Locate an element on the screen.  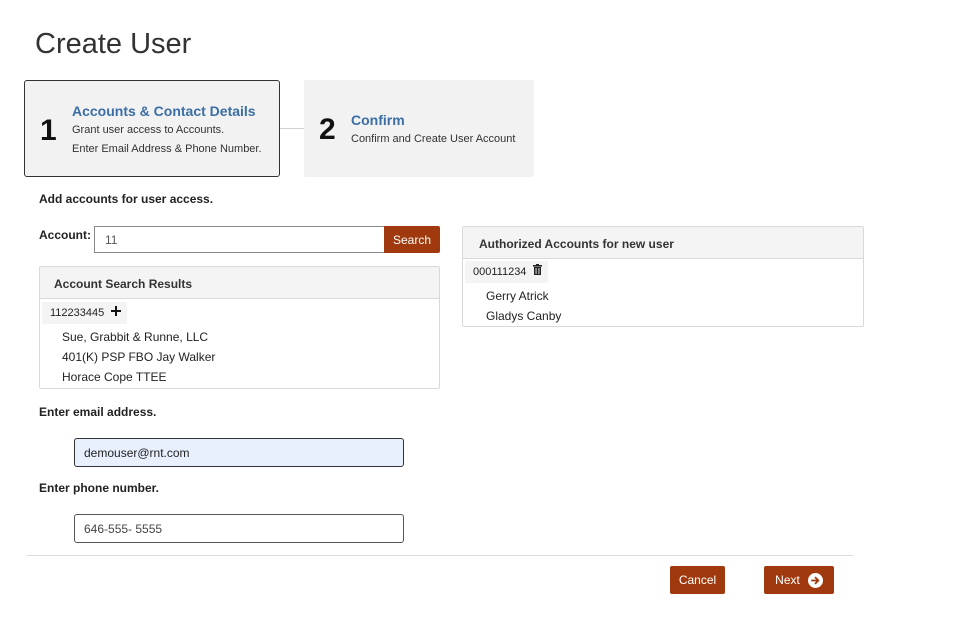
step-description: Enter Email Address & Phone Number. is located at coordinates (167, 149).